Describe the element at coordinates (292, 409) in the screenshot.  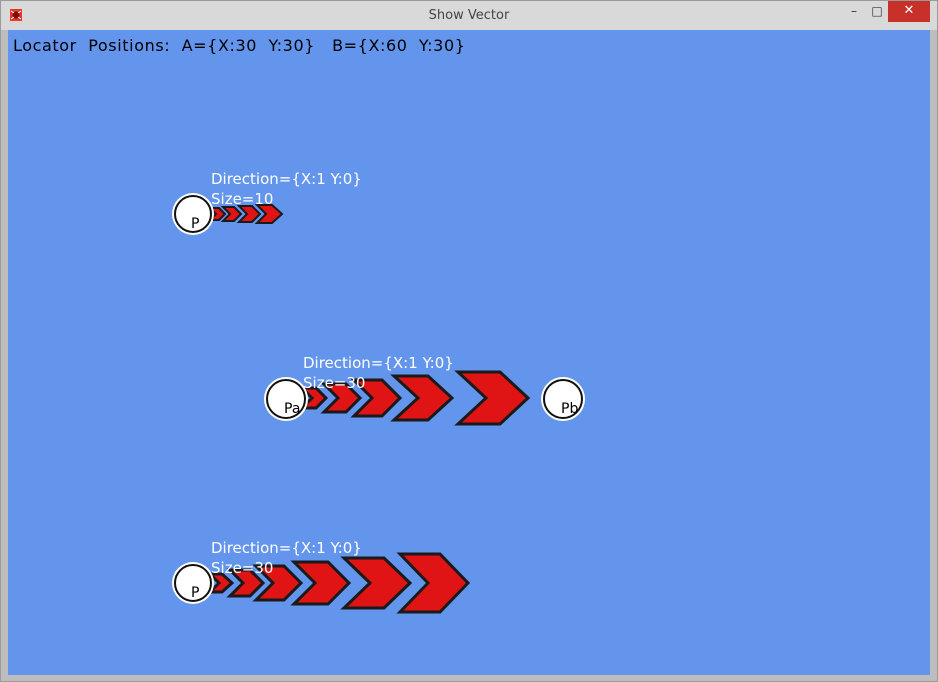
I see `point-label-a: Pa` at that location.